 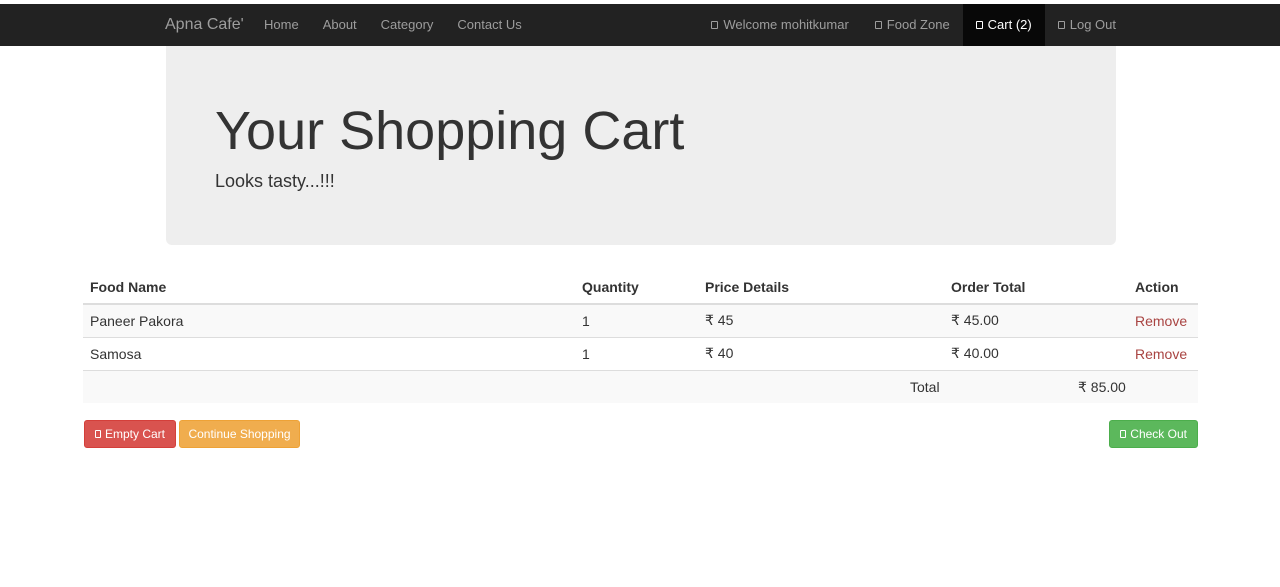 I want to click on cart-icon, so click(x=979, y=25).